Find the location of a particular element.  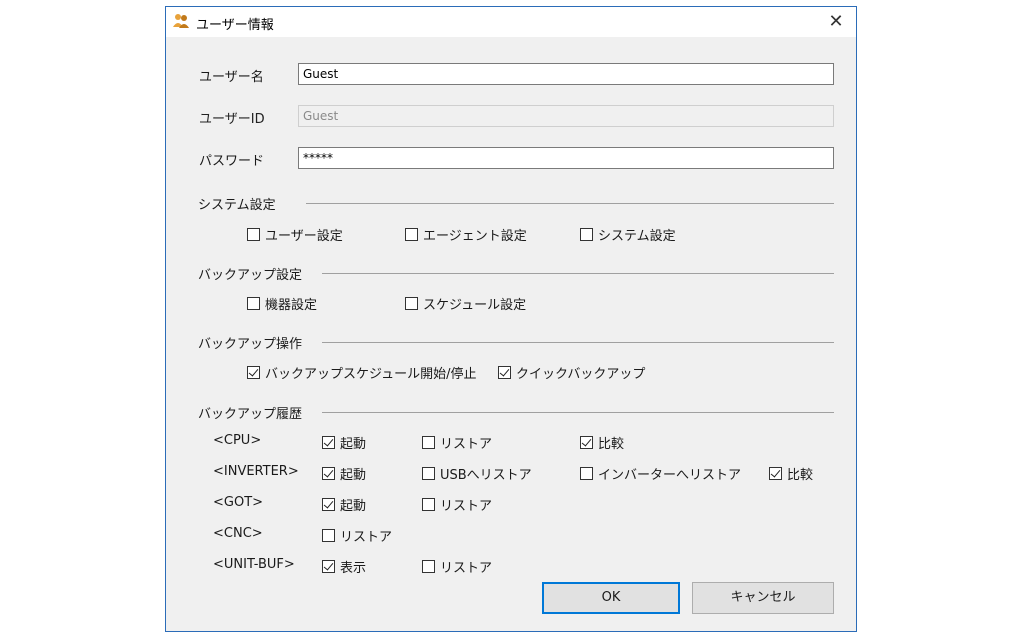

checkbox-cnc-restore: リストア is located at coordinates (357, 535).